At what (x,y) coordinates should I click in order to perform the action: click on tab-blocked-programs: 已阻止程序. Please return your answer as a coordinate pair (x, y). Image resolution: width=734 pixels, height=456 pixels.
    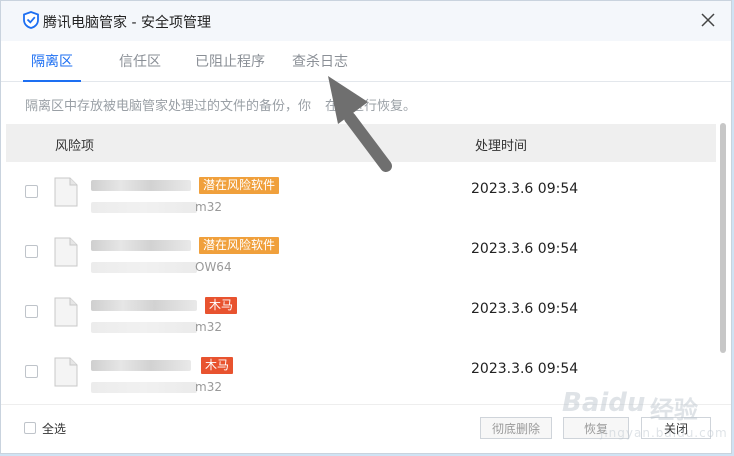
    Looking at the image, I should click on (230, 61).